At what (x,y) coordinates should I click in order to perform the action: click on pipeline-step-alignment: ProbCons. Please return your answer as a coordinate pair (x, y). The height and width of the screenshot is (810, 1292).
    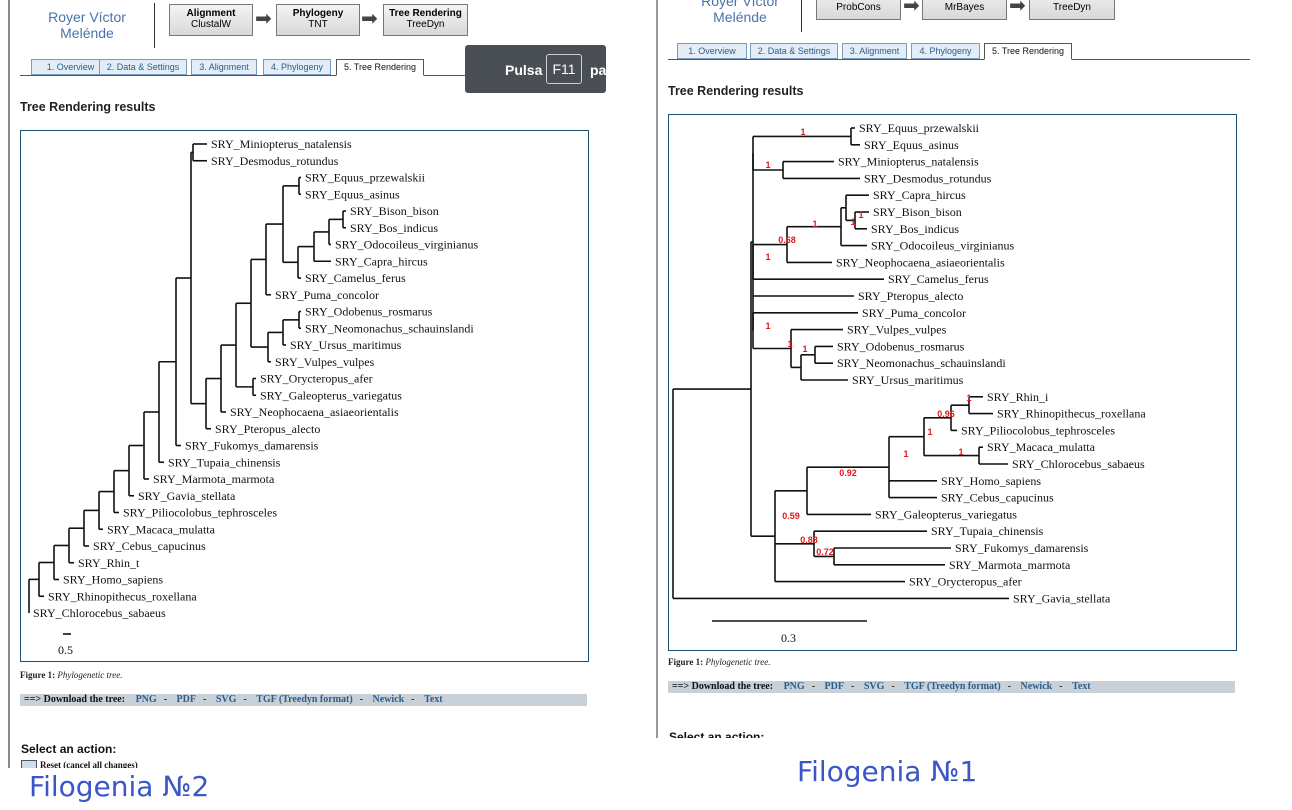
    Looking at the image, I should click on (858, 10).